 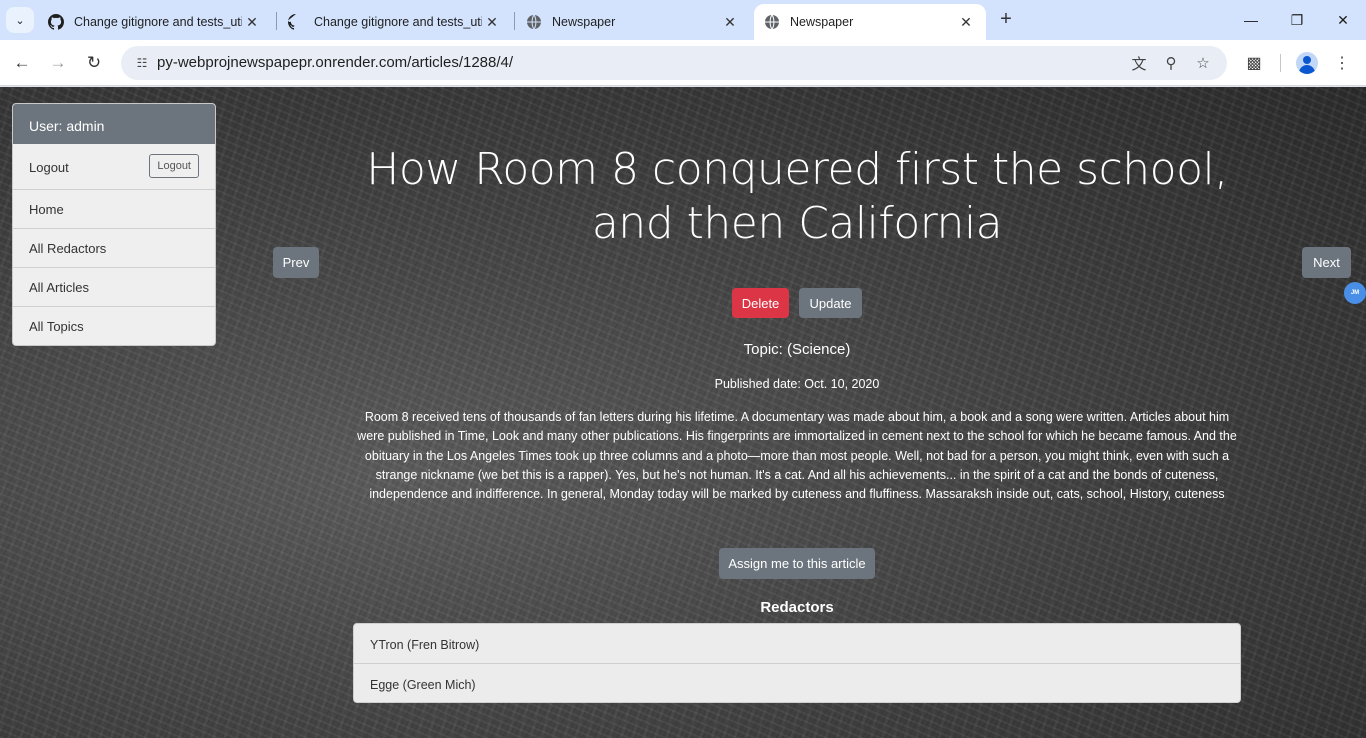 I want to click on arrow-left-icon: ←, so click(x=22, y=62).